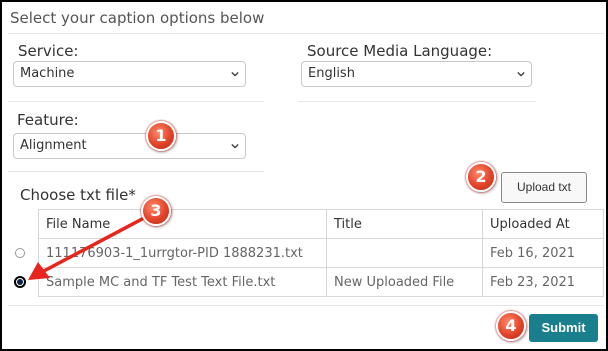 This screenshot has width=608, height=351. What do you see at coordinates (306, 305) in the screenshot?
I see `footer-divider` at bounding box center [306, 305].